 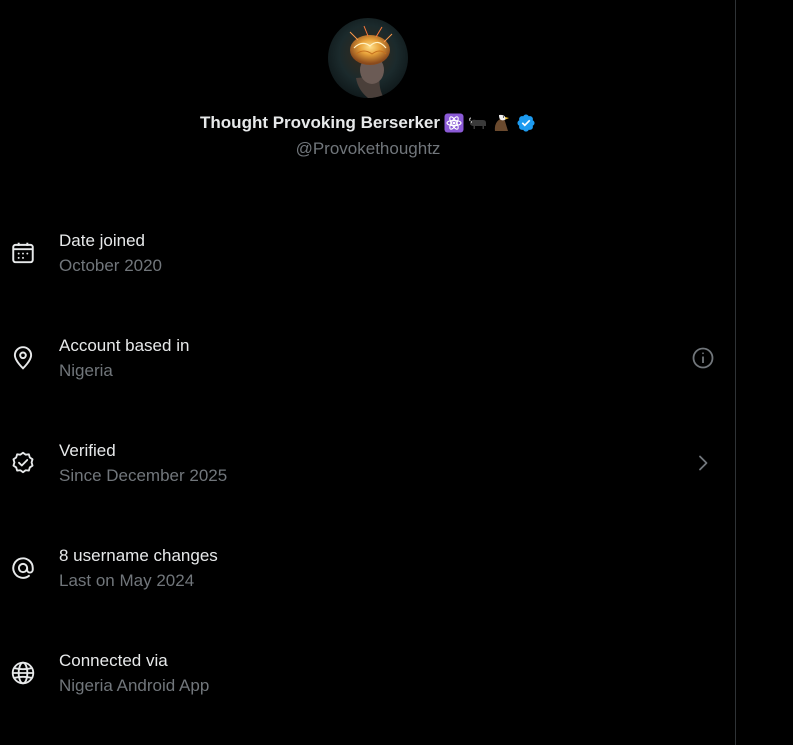 I want to click on verified-outline-icon, so click(x=23, y=462).